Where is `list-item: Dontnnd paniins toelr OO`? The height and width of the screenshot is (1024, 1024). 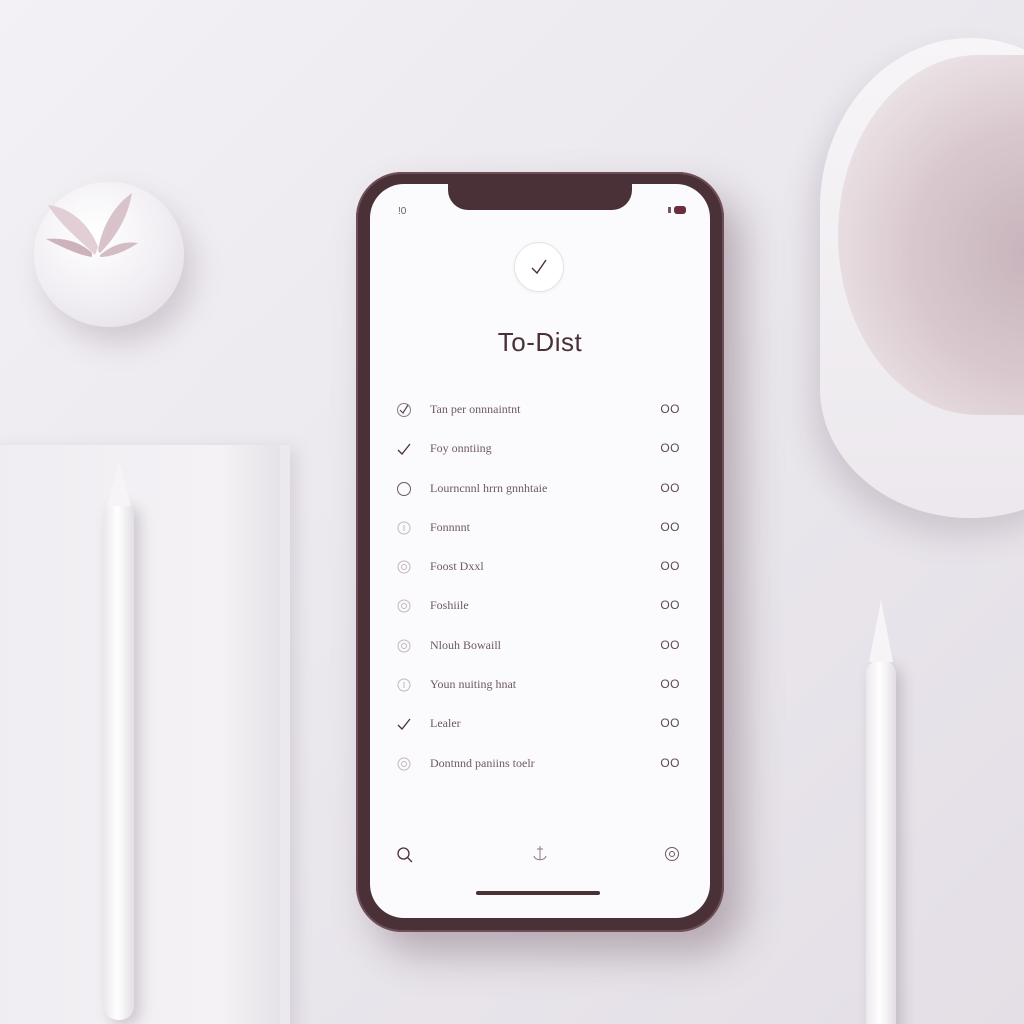 list-item: Dontnnd paniins toelr OO is located at coordinates (540, 771).